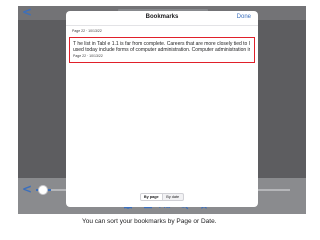  I want to click on previous-chevron-icon: <, so click(28, 190).